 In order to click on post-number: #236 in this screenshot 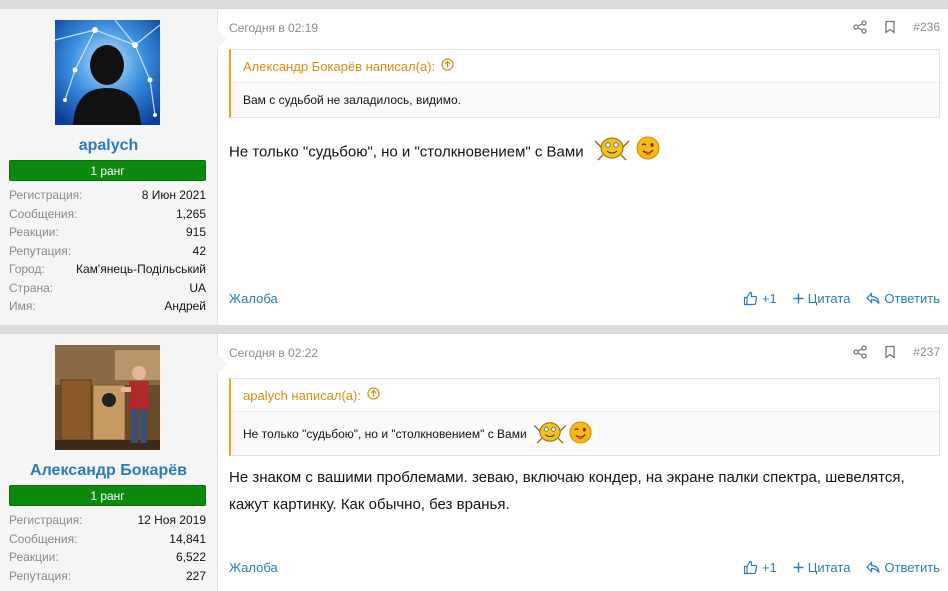, I will do `click(926, 27)`.